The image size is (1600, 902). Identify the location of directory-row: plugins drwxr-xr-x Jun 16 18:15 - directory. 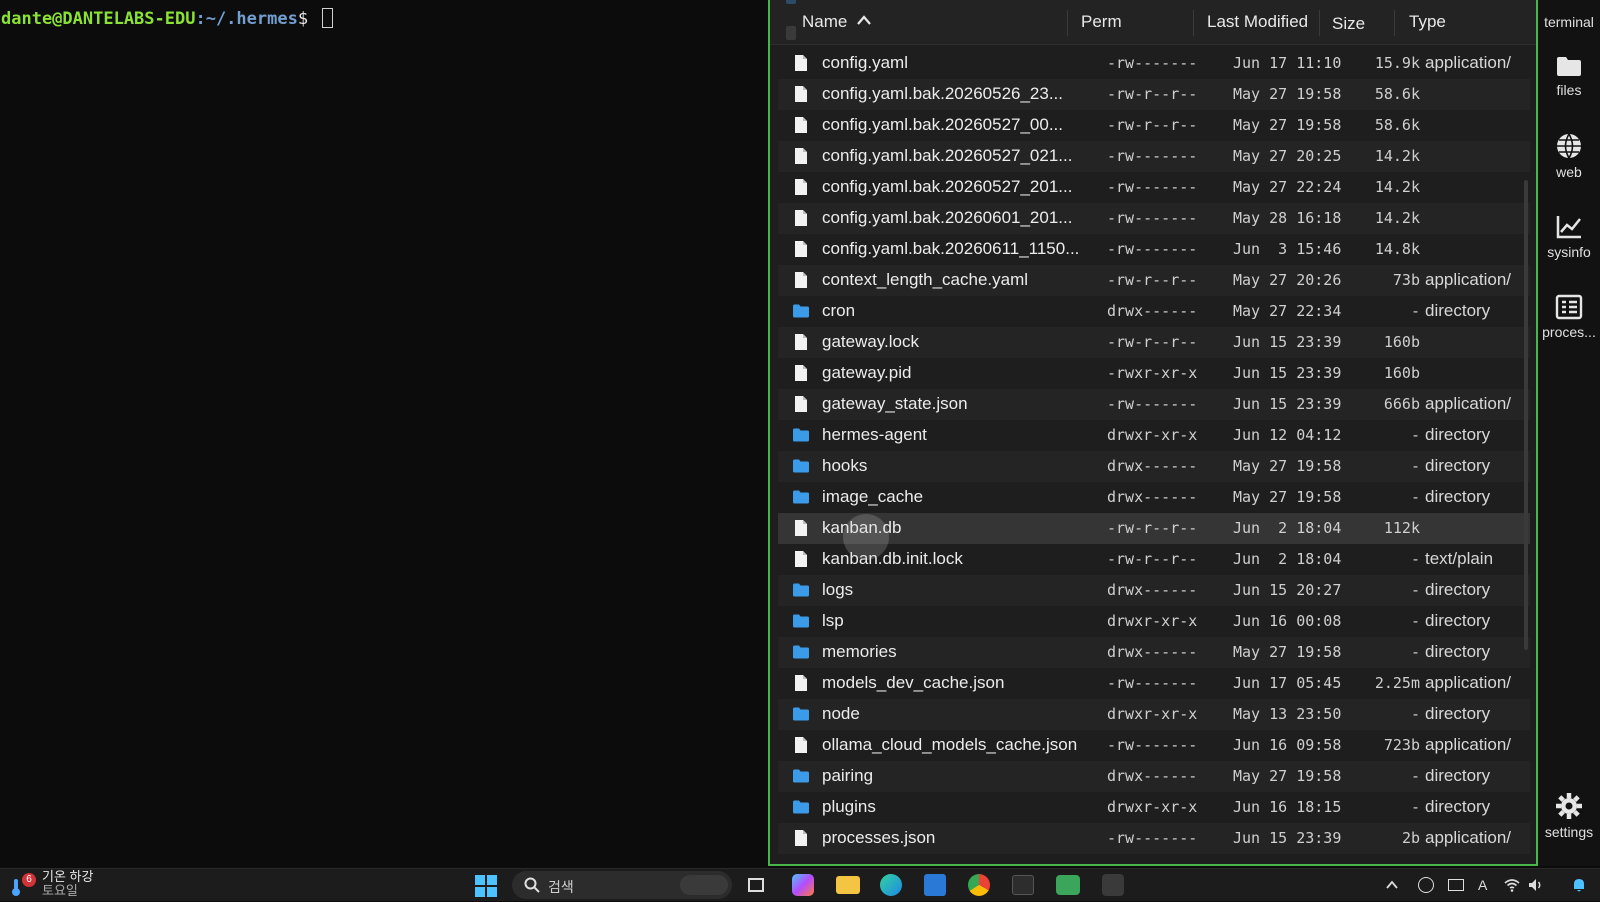
(1154, 807).